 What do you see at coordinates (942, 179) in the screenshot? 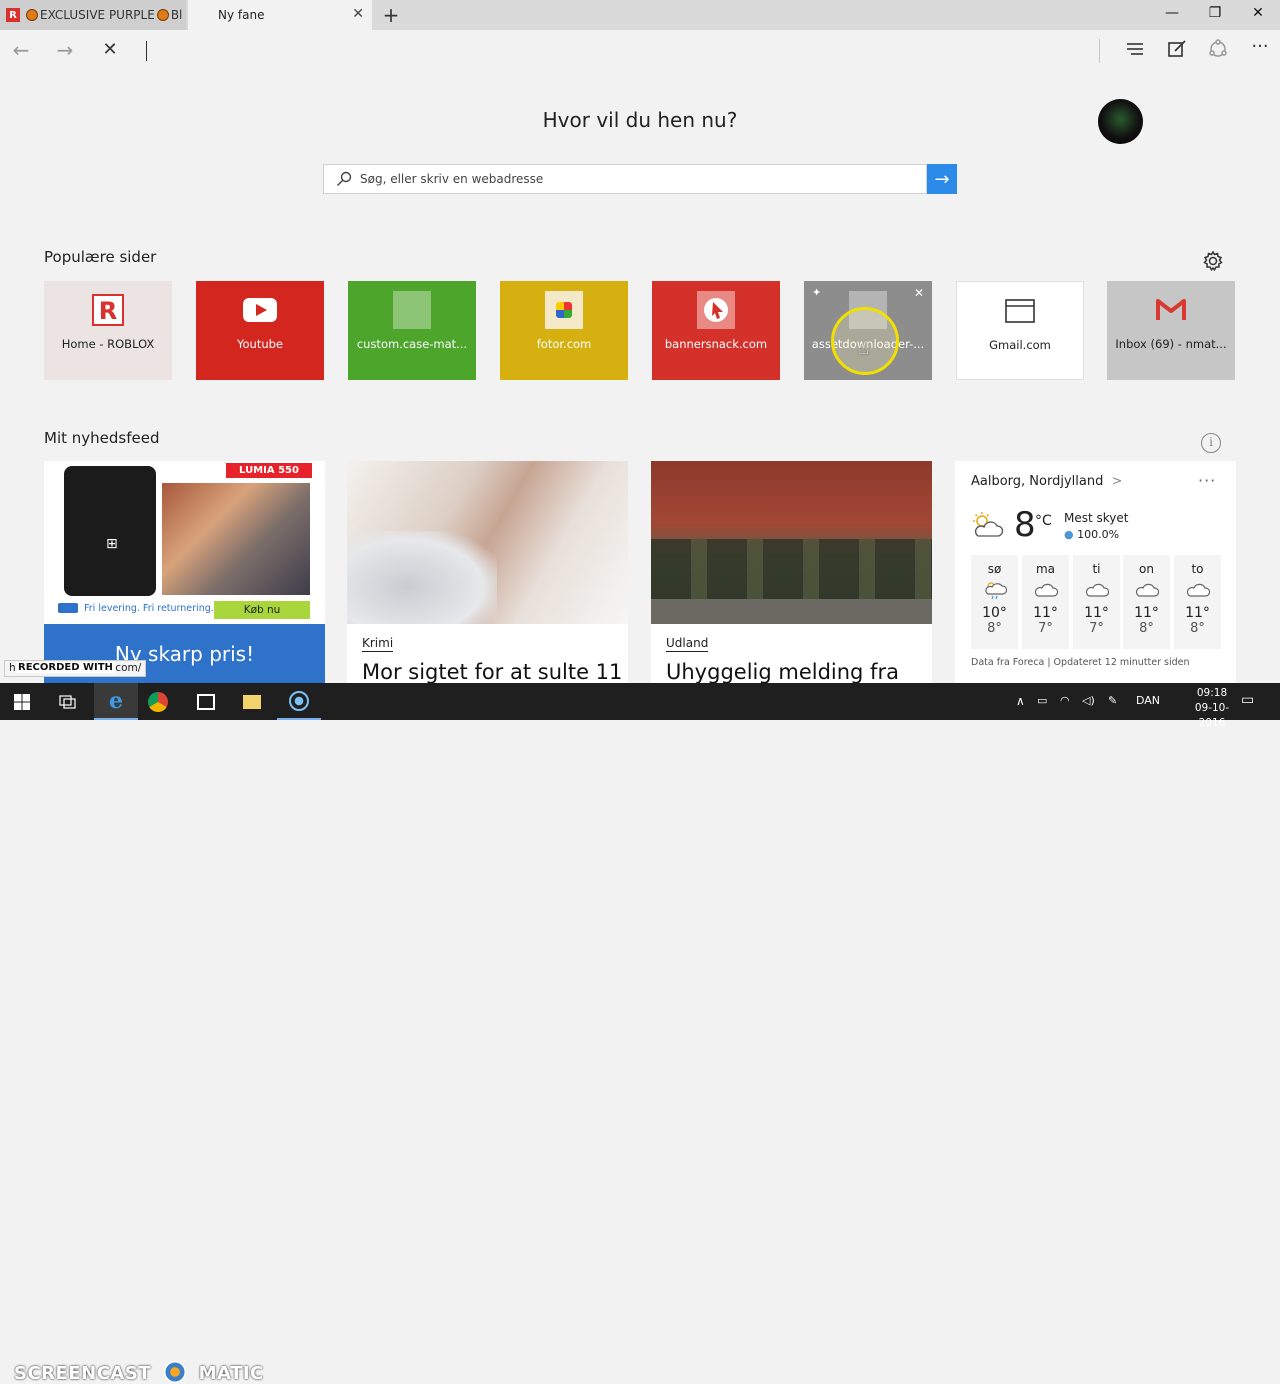
I see `search-go-button: →` at bounding box center [942, 179].